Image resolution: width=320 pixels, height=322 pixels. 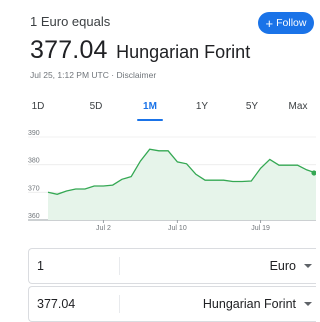 What do you see at coordinates (252, 107) in the screenshot?
I see `tab-5y: 5Y` at bounding box center [252, 107].